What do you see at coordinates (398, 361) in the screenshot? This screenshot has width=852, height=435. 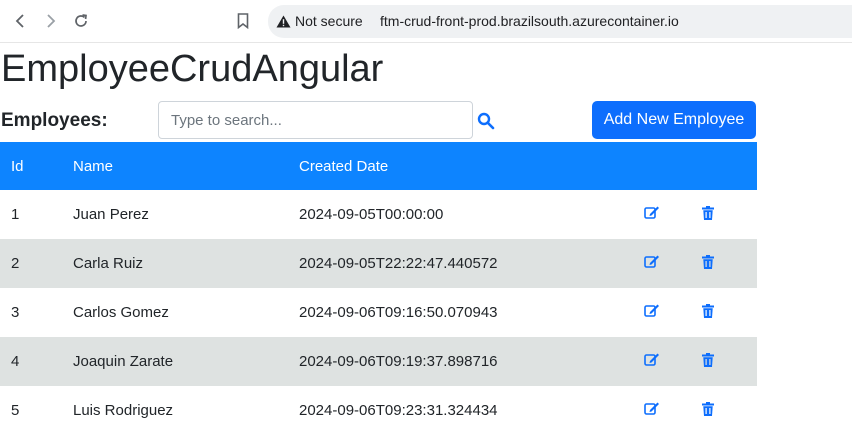 I see `cell-created: 2024-09-06T09:19:37.898716` at bounding box center [398, 361].